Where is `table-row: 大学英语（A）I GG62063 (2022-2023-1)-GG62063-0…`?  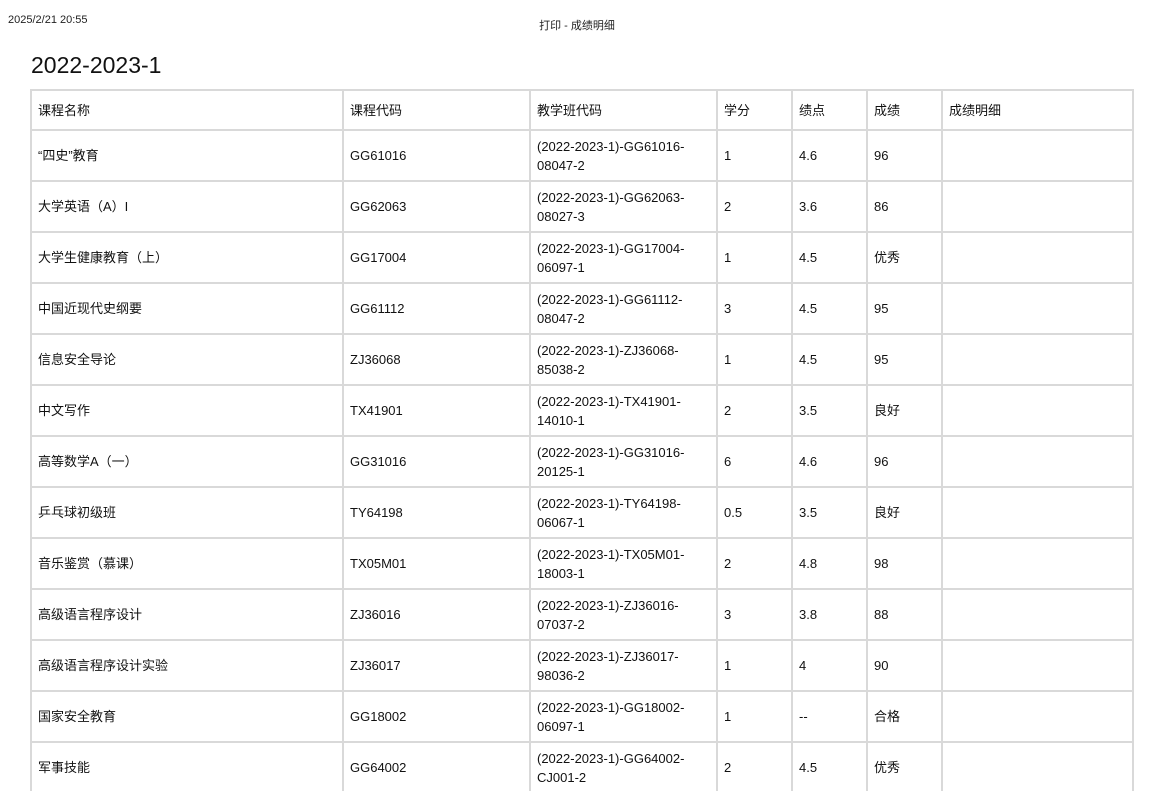
table-row: 大学英语（A）I GG62063 (2022-2023-1)-GG62063-0… is located at coordinates (582, 206).